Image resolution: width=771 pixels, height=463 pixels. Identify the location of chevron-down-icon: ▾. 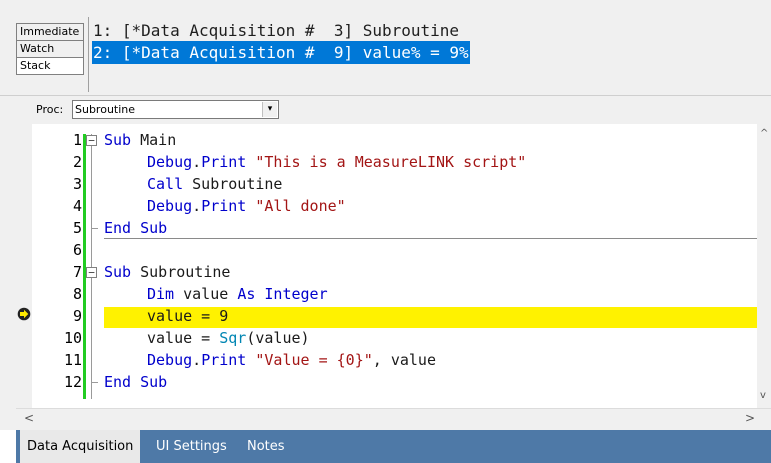
(269, 109).